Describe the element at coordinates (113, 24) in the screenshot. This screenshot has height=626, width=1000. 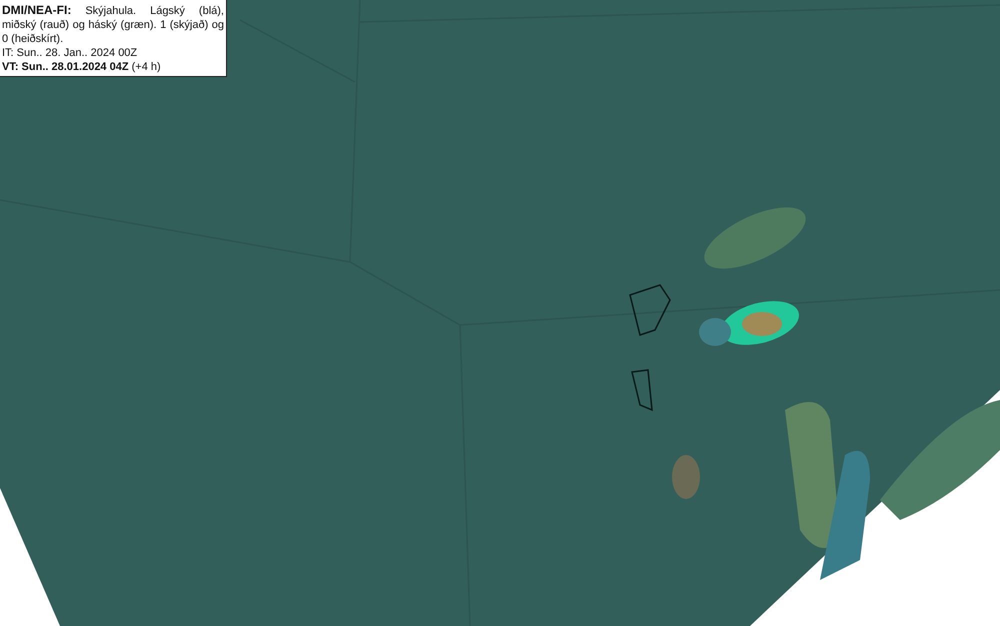
I see `legend-description: DMI/NEA-FI: Skýjahula. Lágský (blá), miðský (rauð) og háský (græn). 1 (skýjað) og 0 (heiðskírt).` at that location.